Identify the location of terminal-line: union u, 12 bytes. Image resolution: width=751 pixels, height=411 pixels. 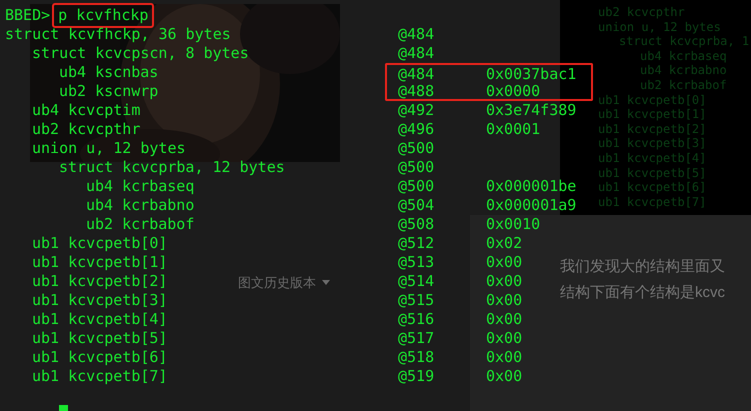
(659, 27).